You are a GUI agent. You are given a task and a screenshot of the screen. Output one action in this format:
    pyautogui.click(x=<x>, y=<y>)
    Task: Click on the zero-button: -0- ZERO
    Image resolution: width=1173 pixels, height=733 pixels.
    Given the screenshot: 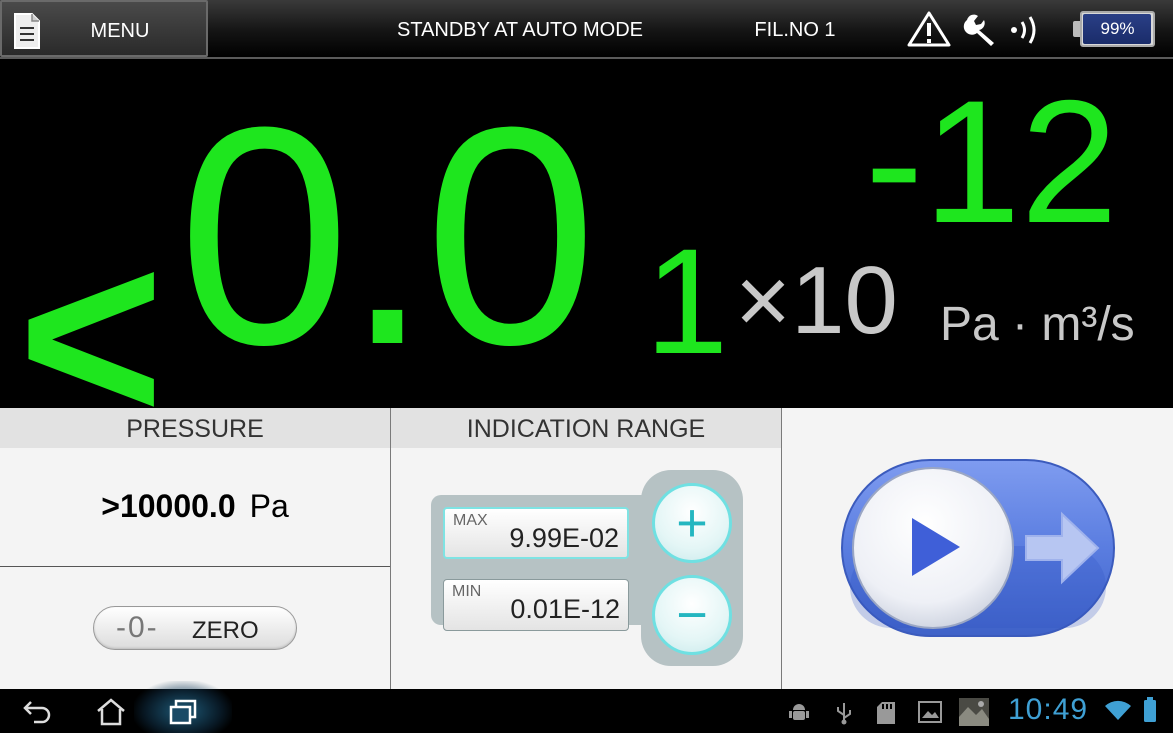 What is the action you would take?
    pyautogui.click(x=195, y=628)
    